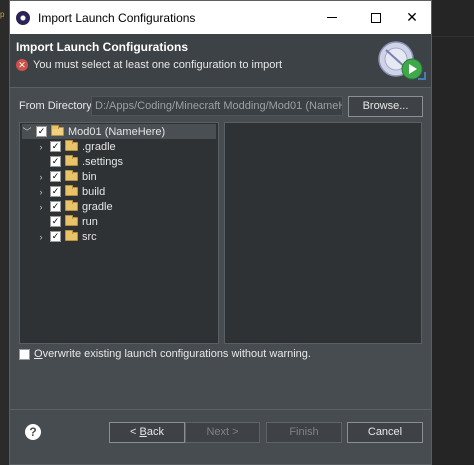 The height and width of the screenshot is (465, 474). I want to click on tree-item: › ✓ bin, so click(66, 176).